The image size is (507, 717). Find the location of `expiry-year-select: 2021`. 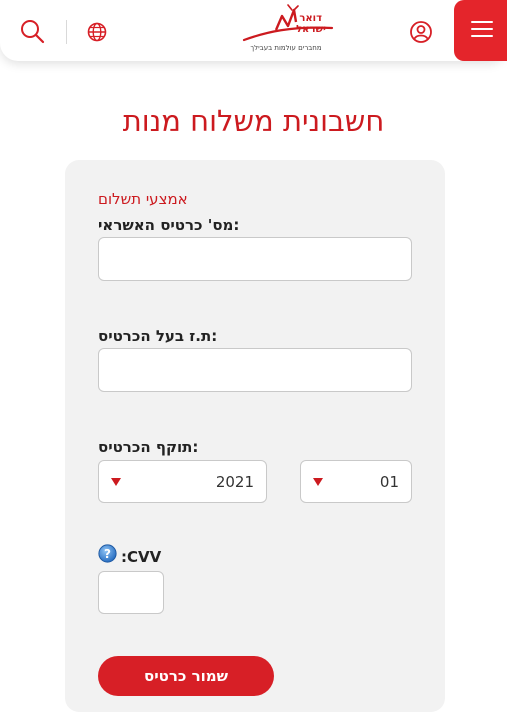

expiry-year-select: 2021 is located at coordinates (182, 481).